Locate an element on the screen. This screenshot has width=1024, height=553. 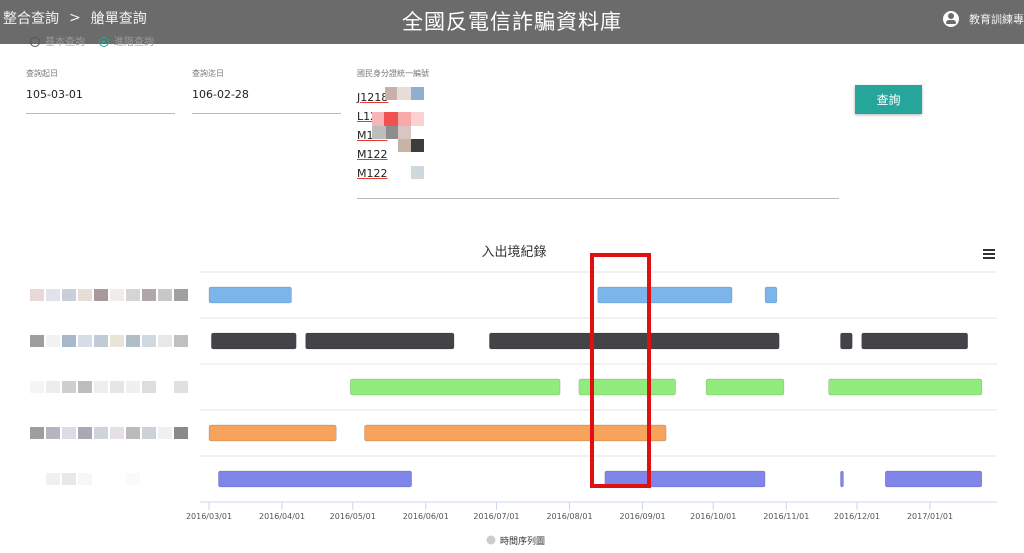
radio-basic is located at coordinates (35, 42).